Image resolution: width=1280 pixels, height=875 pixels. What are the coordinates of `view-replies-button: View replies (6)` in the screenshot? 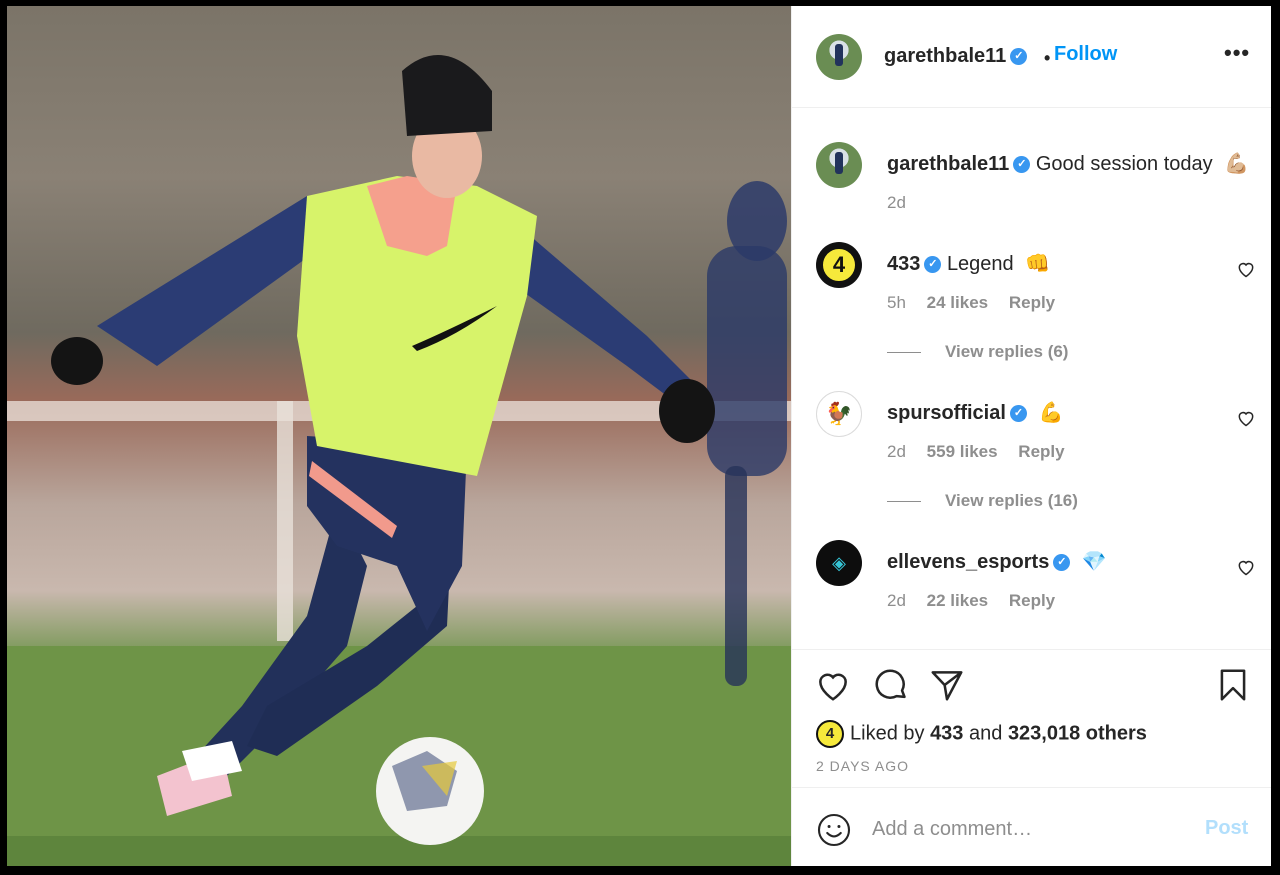 It's located at (977, 352).